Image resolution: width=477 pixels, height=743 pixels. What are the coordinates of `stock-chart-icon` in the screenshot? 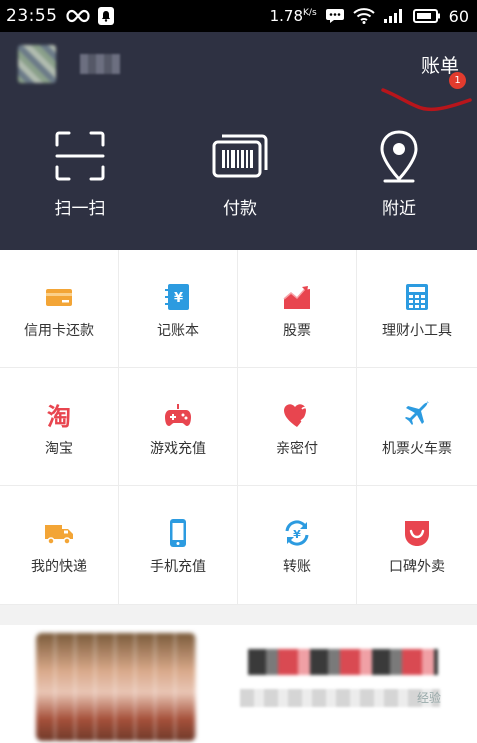 It's located at (296, 297).